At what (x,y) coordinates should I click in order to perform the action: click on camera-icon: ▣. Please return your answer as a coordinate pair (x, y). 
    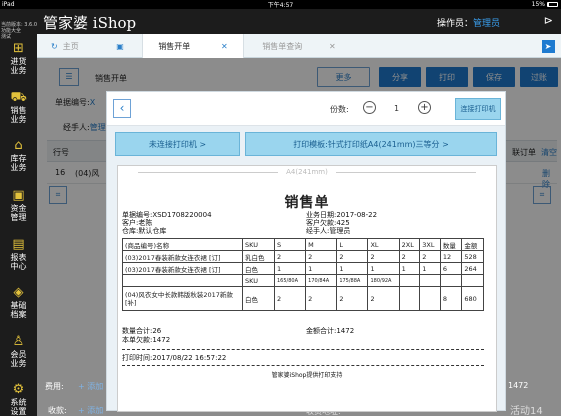
    Looking at the image, I should click on (120, 46).